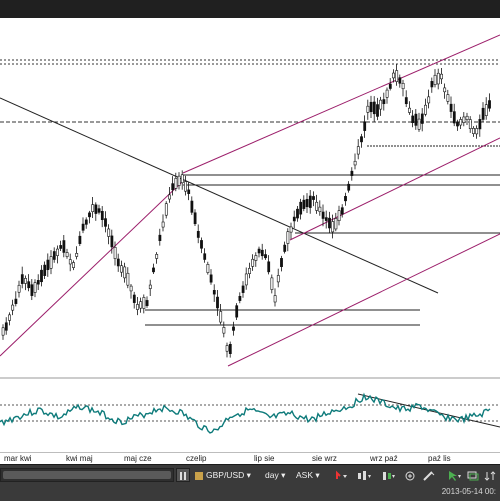 The image size is (500, 501). I want to click on chart-scrollbar, so click(87, 475).